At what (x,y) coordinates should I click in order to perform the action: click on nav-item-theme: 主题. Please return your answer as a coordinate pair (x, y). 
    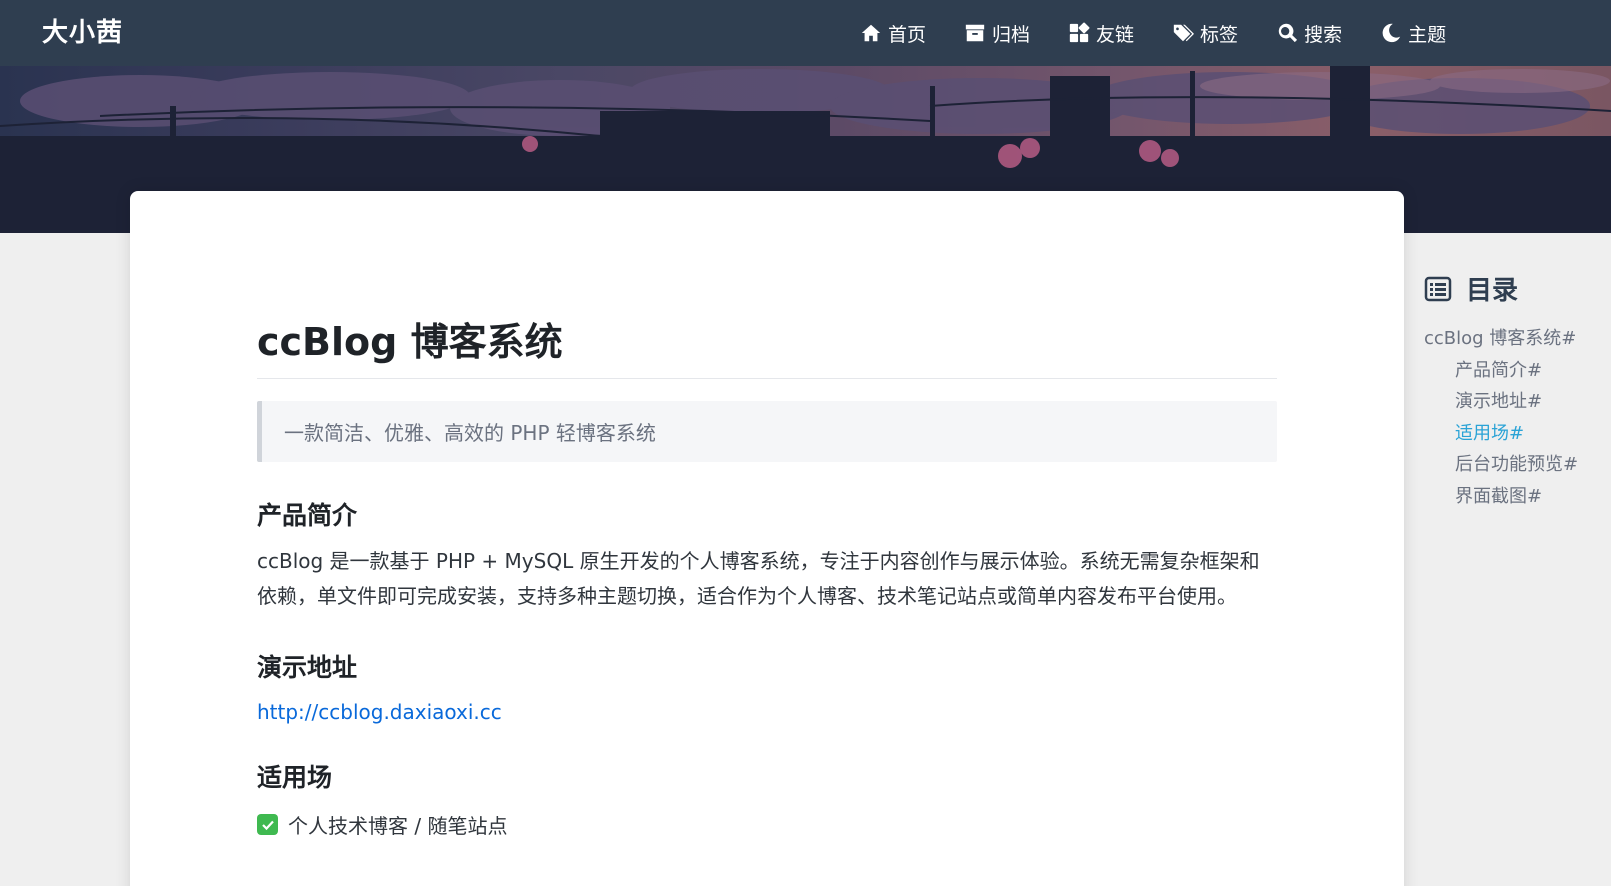
    Looking at the image, I should click on (1413, 33).